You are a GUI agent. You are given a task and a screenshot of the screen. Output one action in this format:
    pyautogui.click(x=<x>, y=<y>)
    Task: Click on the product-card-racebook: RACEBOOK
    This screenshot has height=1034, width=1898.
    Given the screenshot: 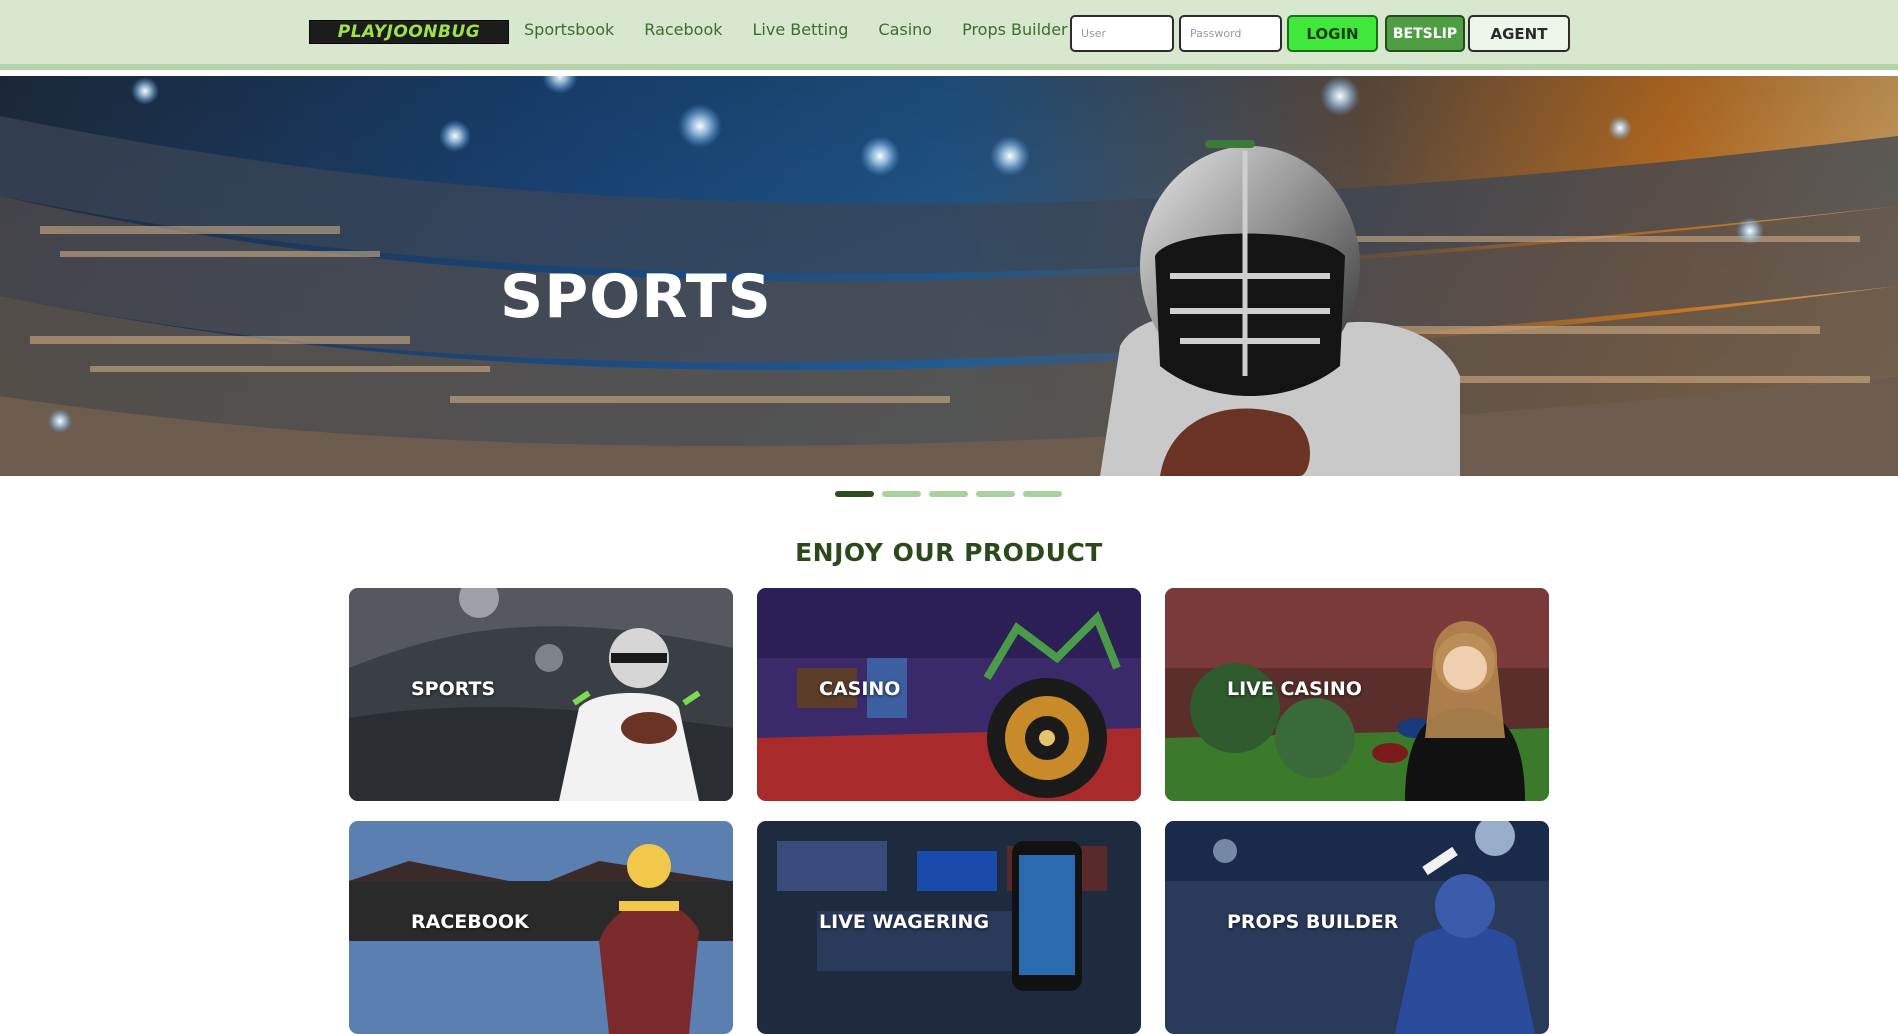 What is the action you would take?
    pyautogui.click(x=541, y=927)
    